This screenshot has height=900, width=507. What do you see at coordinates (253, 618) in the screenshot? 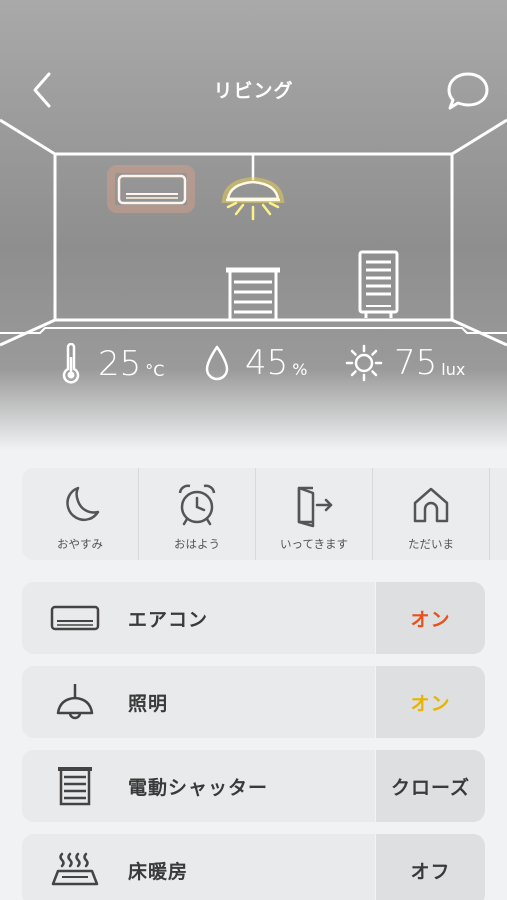
I see `device-row-aircon: エアコン オン` at bounding box center [253, 618].